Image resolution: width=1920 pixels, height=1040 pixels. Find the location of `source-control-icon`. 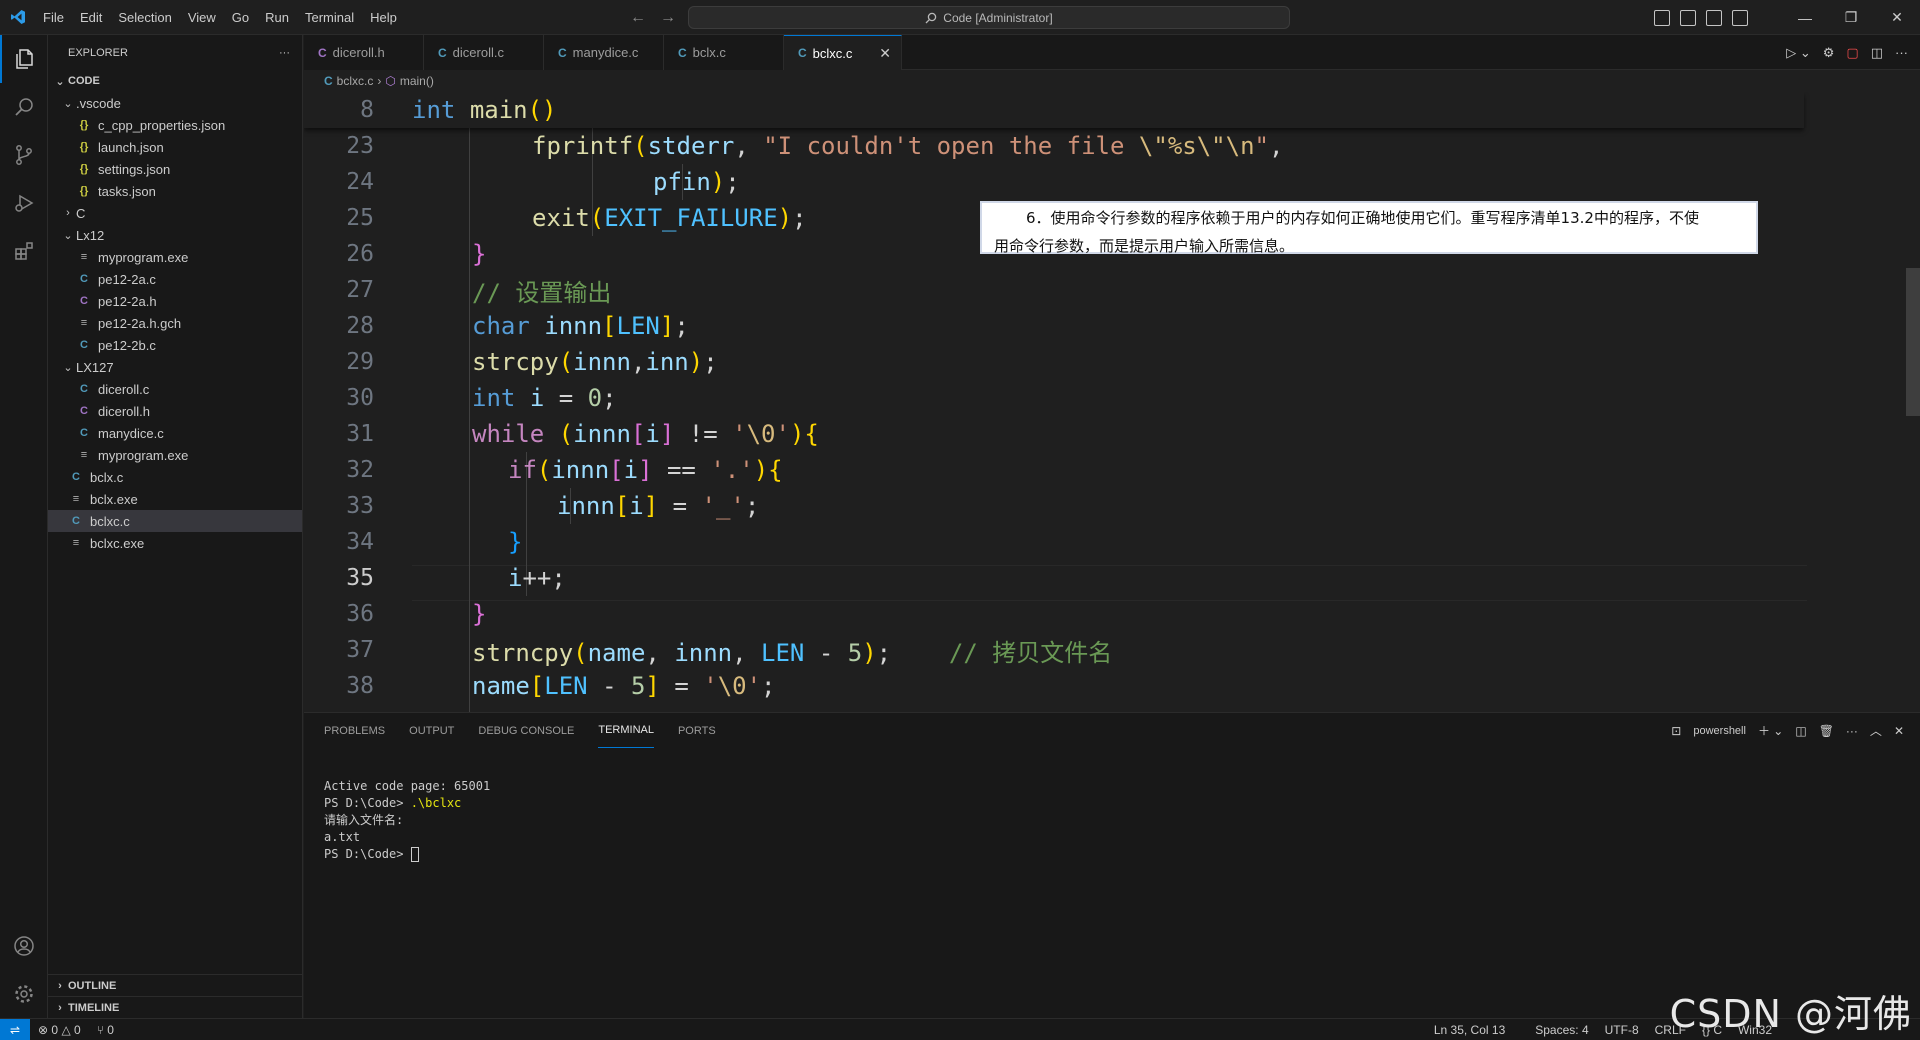

source-control-icon is located at coordinates (24, 155).